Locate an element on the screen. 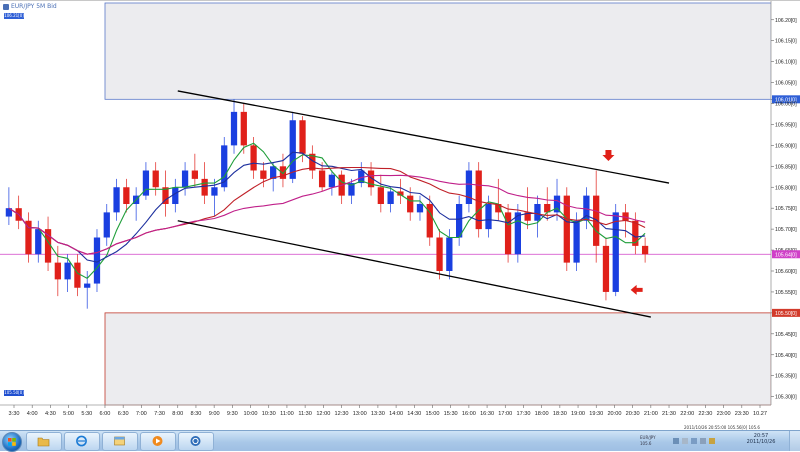 This screenshot has height=452, width=800. bottom-level-price-label: 105.50[0] is located at coordinates (786, 314).